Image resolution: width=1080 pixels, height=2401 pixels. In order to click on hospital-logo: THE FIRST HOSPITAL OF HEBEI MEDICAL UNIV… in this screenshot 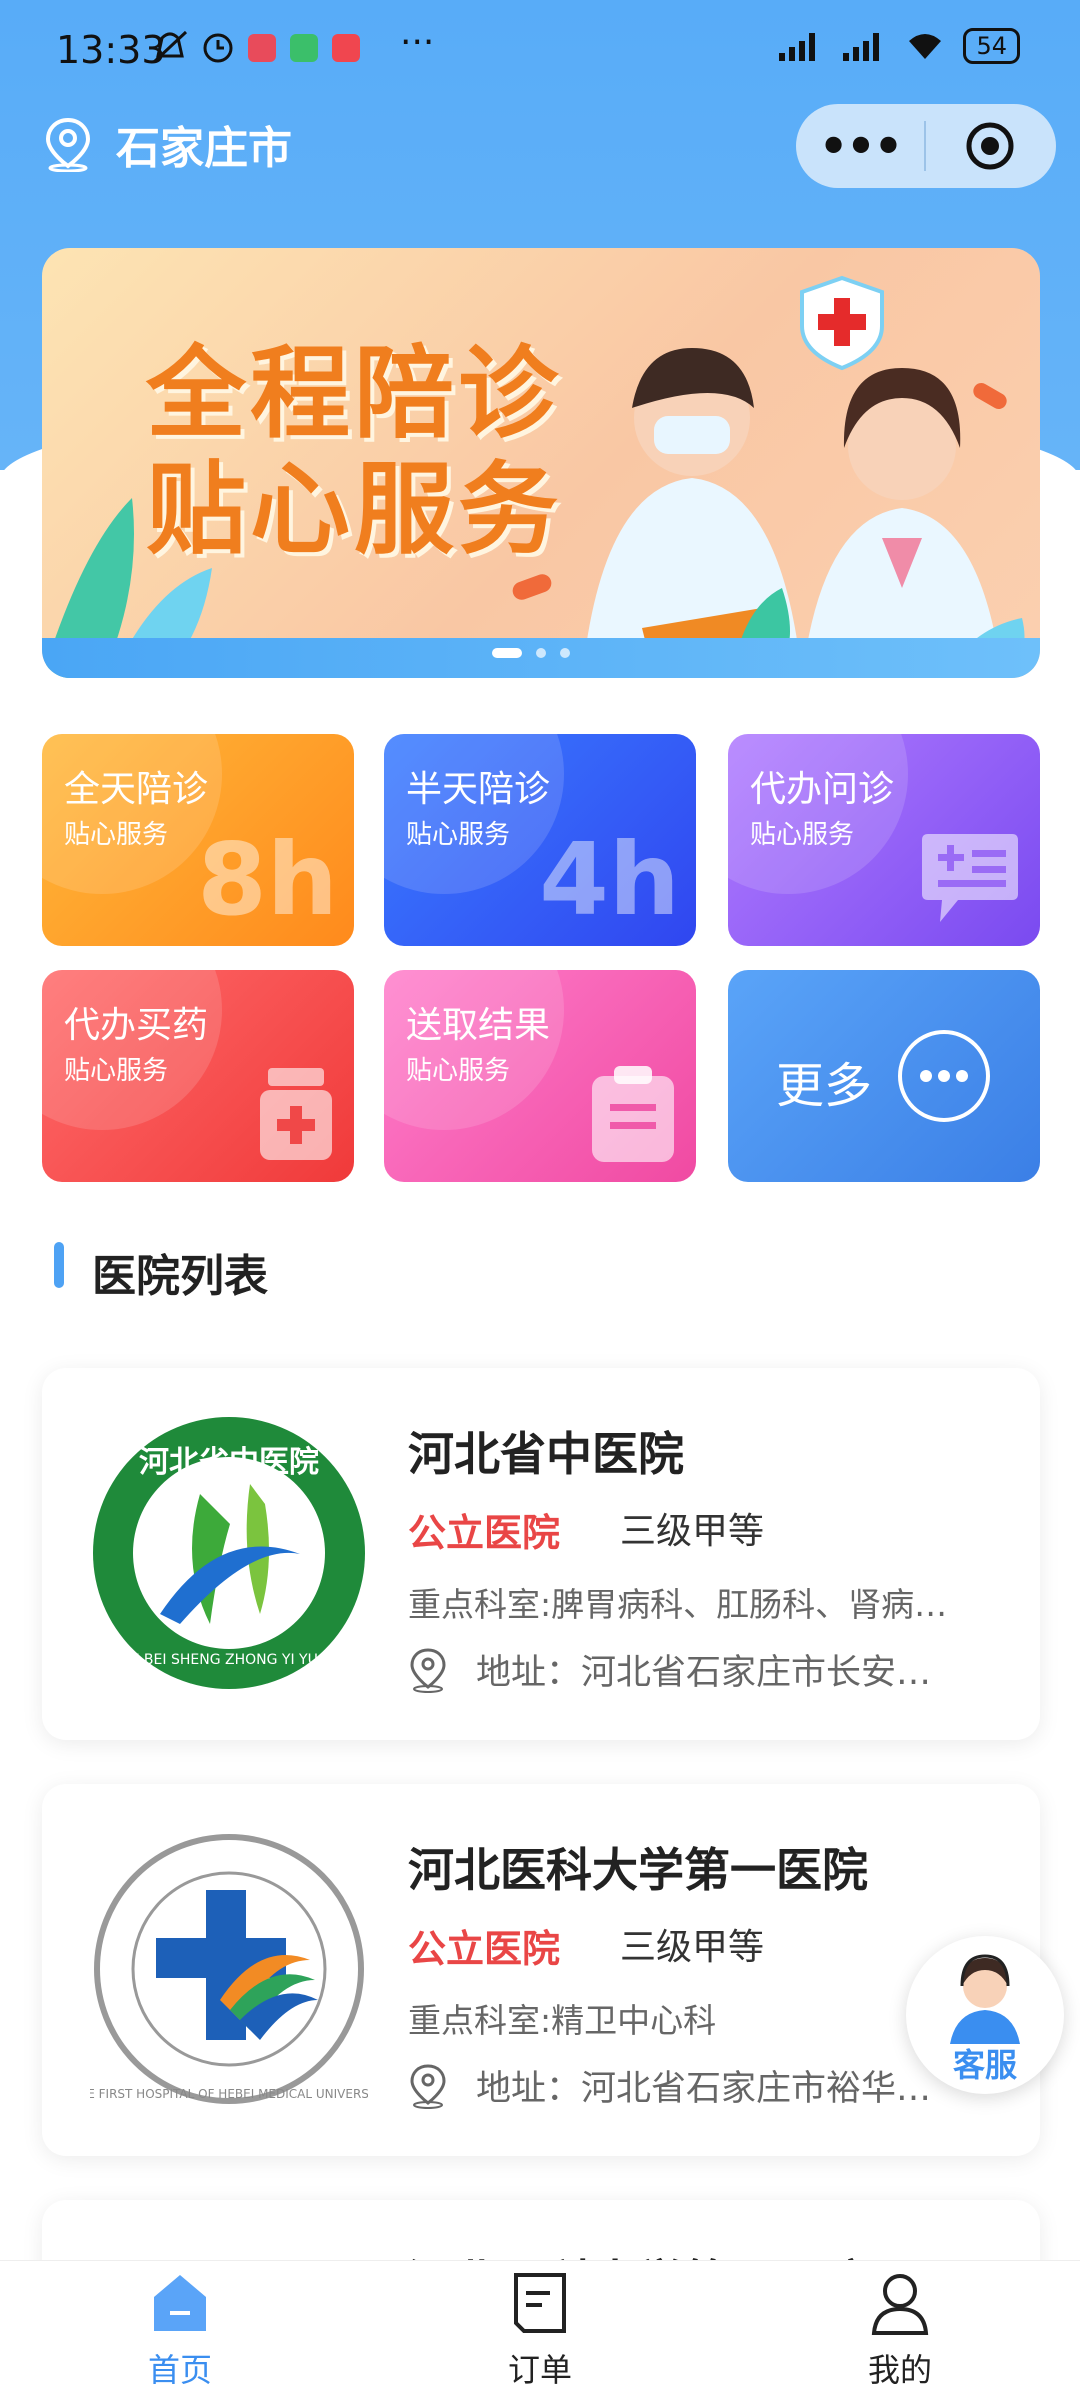, I will do `click(229, 1969)`.